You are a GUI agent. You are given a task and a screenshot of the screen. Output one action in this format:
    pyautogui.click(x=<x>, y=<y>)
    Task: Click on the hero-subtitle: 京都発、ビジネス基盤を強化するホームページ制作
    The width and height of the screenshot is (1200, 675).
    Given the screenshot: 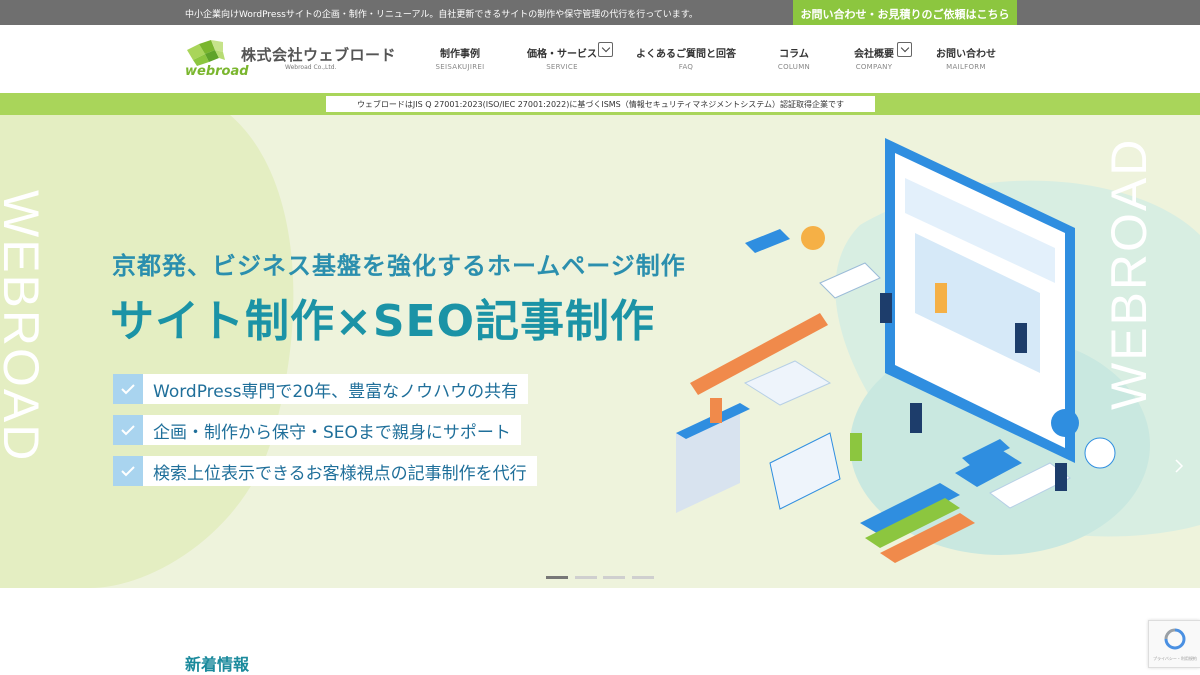 What is the action you would take?
    pyautogui.click(x=399, y=266)
    